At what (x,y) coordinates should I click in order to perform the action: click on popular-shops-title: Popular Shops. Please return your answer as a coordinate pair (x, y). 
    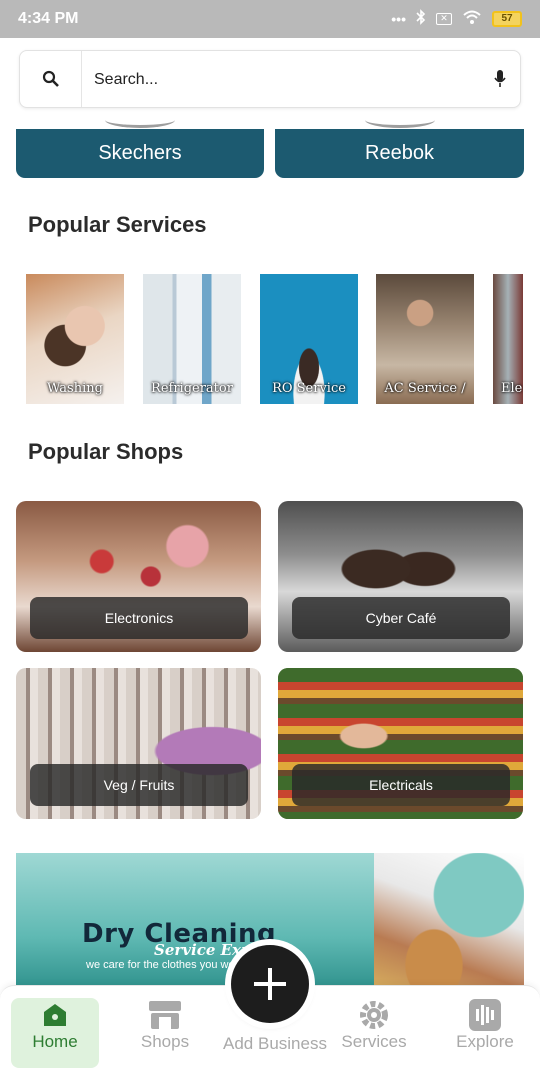
    Looking at the image, I should click on (106, 451).